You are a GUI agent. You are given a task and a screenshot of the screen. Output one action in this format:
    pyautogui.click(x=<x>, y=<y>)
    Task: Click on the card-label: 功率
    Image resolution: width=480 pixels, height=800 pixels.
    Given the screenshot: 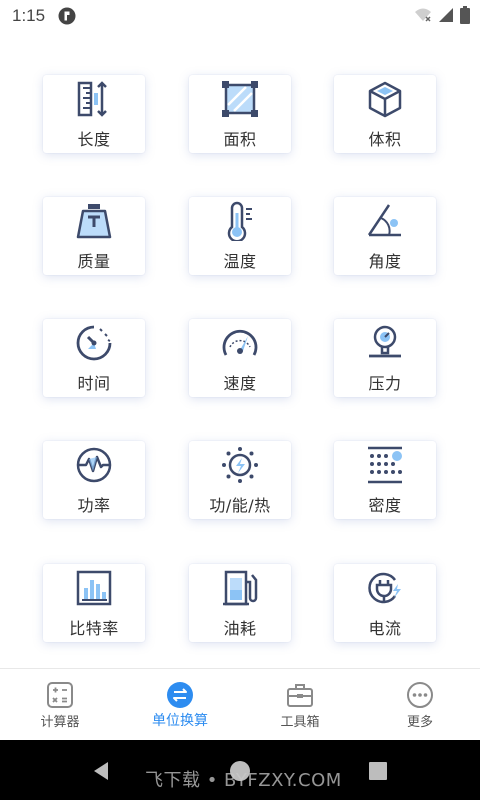 What is the action you would take?
    pyautogui.click(x=94, y=505)
    